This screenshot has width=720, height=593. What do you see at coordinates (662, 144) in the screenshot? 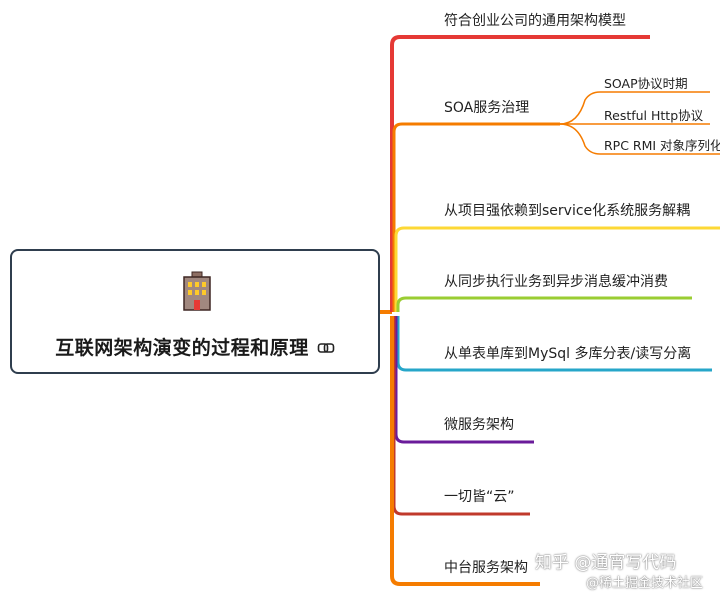
I see `sub-label-2: RPC RMI 对象序列化` at bounding box center [662, 144].